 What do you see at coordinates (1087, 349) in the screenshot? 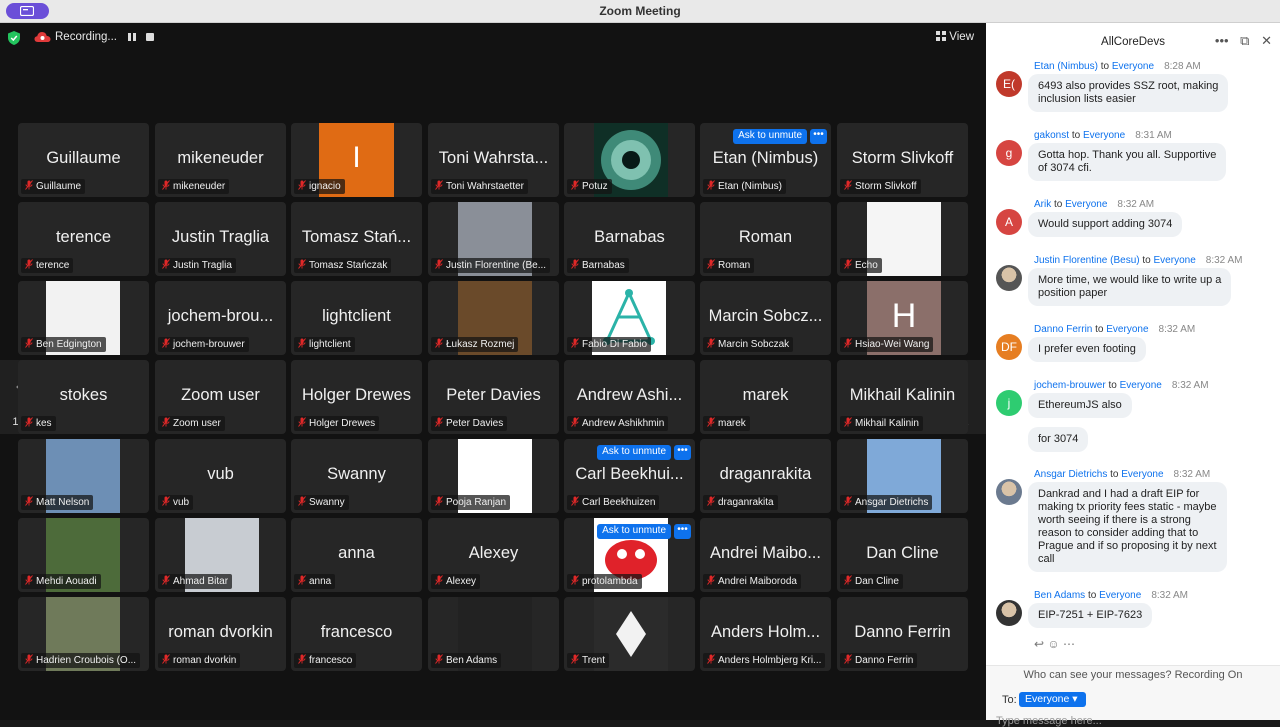
I see `message-bubble: I prefer even footing` at bounding box center [1087, 349].